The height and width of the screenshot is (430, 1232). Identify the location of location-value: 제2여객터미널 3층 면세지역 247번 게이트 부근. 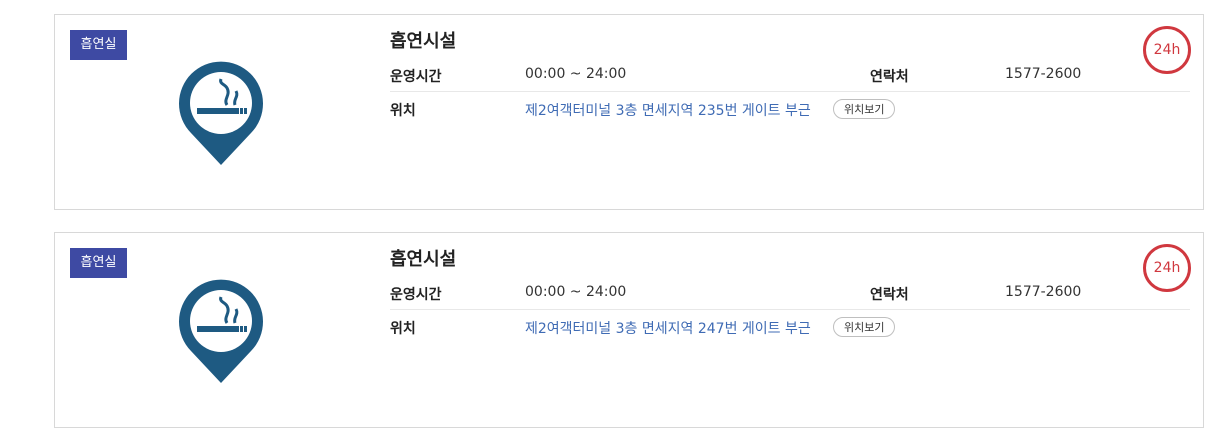
(668, 329).